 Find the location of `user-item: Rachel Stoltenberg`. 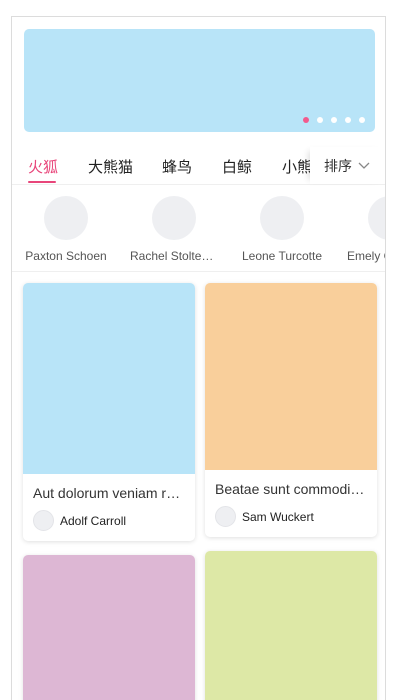

user-item: Rachel Stoltenberg is located at coordinates (174, 224).